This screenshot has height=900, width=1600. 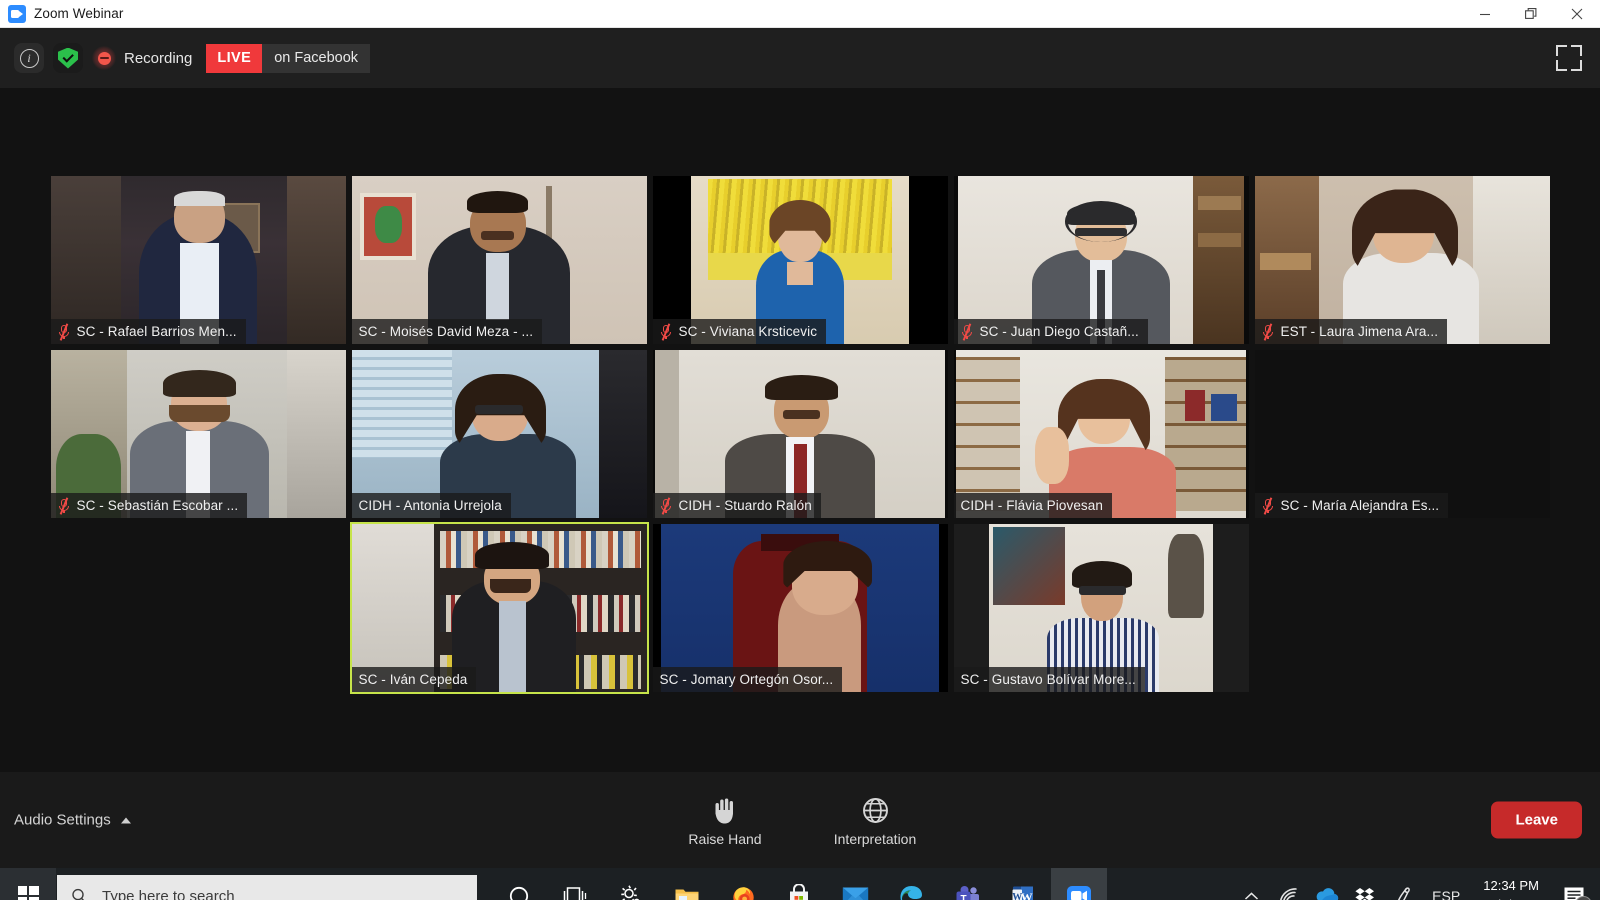 What do you see at coordinates (499, 434) in the screenshot?
I see `participant-tile: CIDH - Antonia Urrejola` at bounding box center [499, 434].